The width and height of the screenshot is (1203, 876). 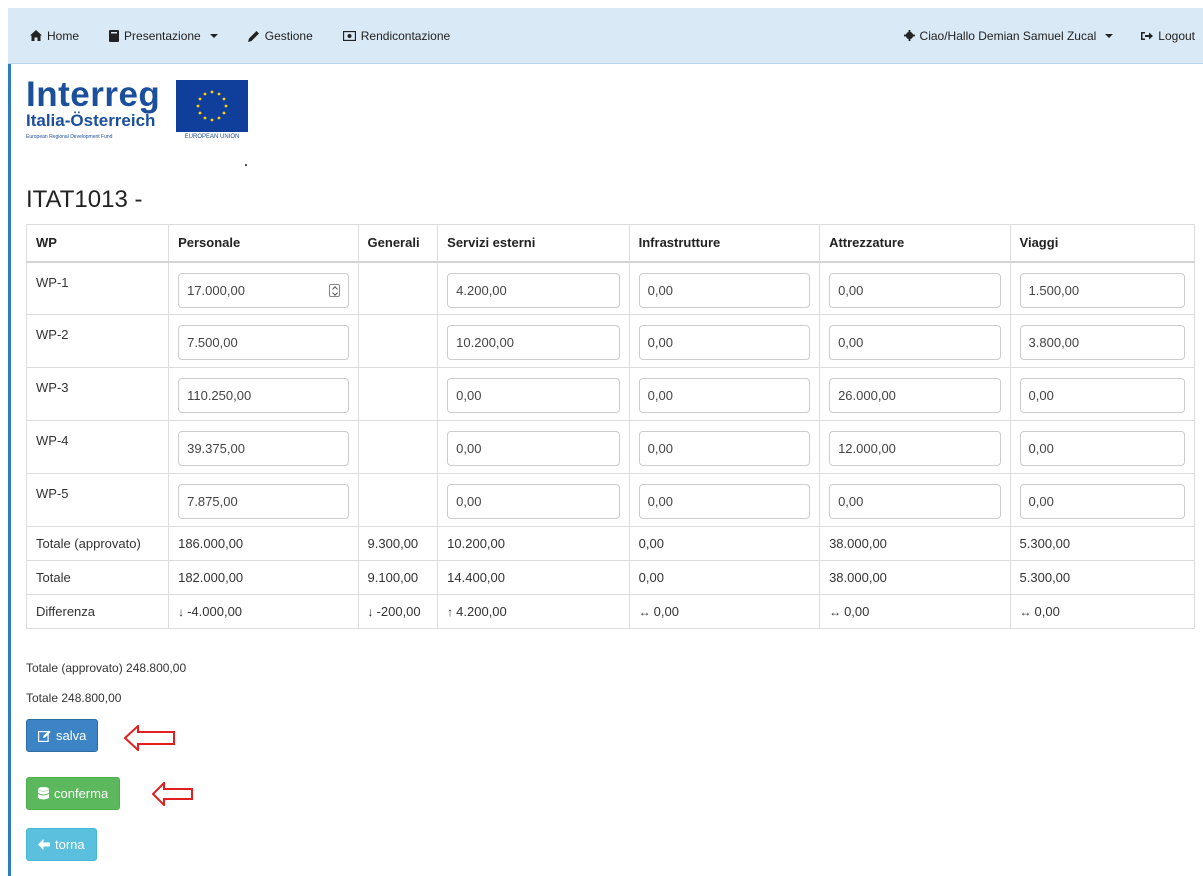 What do you see at coordinates (253, 36) in the screenshot?
I see `pencil-icon` at bounding box center [253, 36].